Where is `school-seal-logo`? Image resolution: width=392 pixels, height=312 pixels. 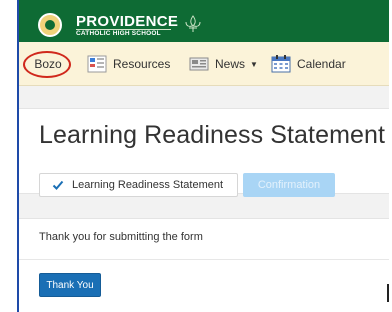
school-seal-logo is located at coordinates (50, 25).